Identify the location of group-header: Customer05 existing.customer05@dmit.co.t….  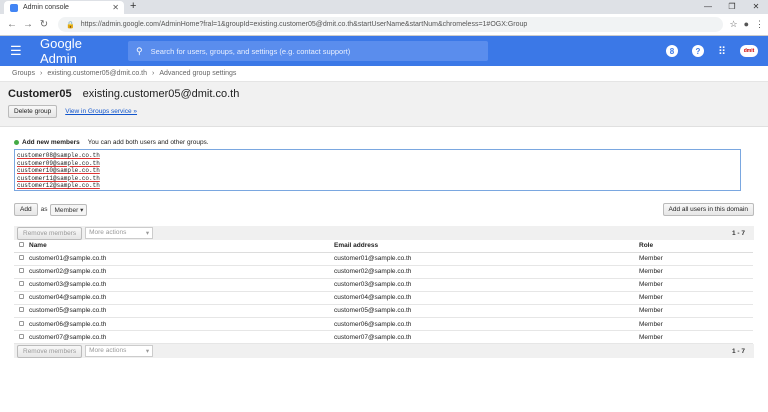
(384, 104).